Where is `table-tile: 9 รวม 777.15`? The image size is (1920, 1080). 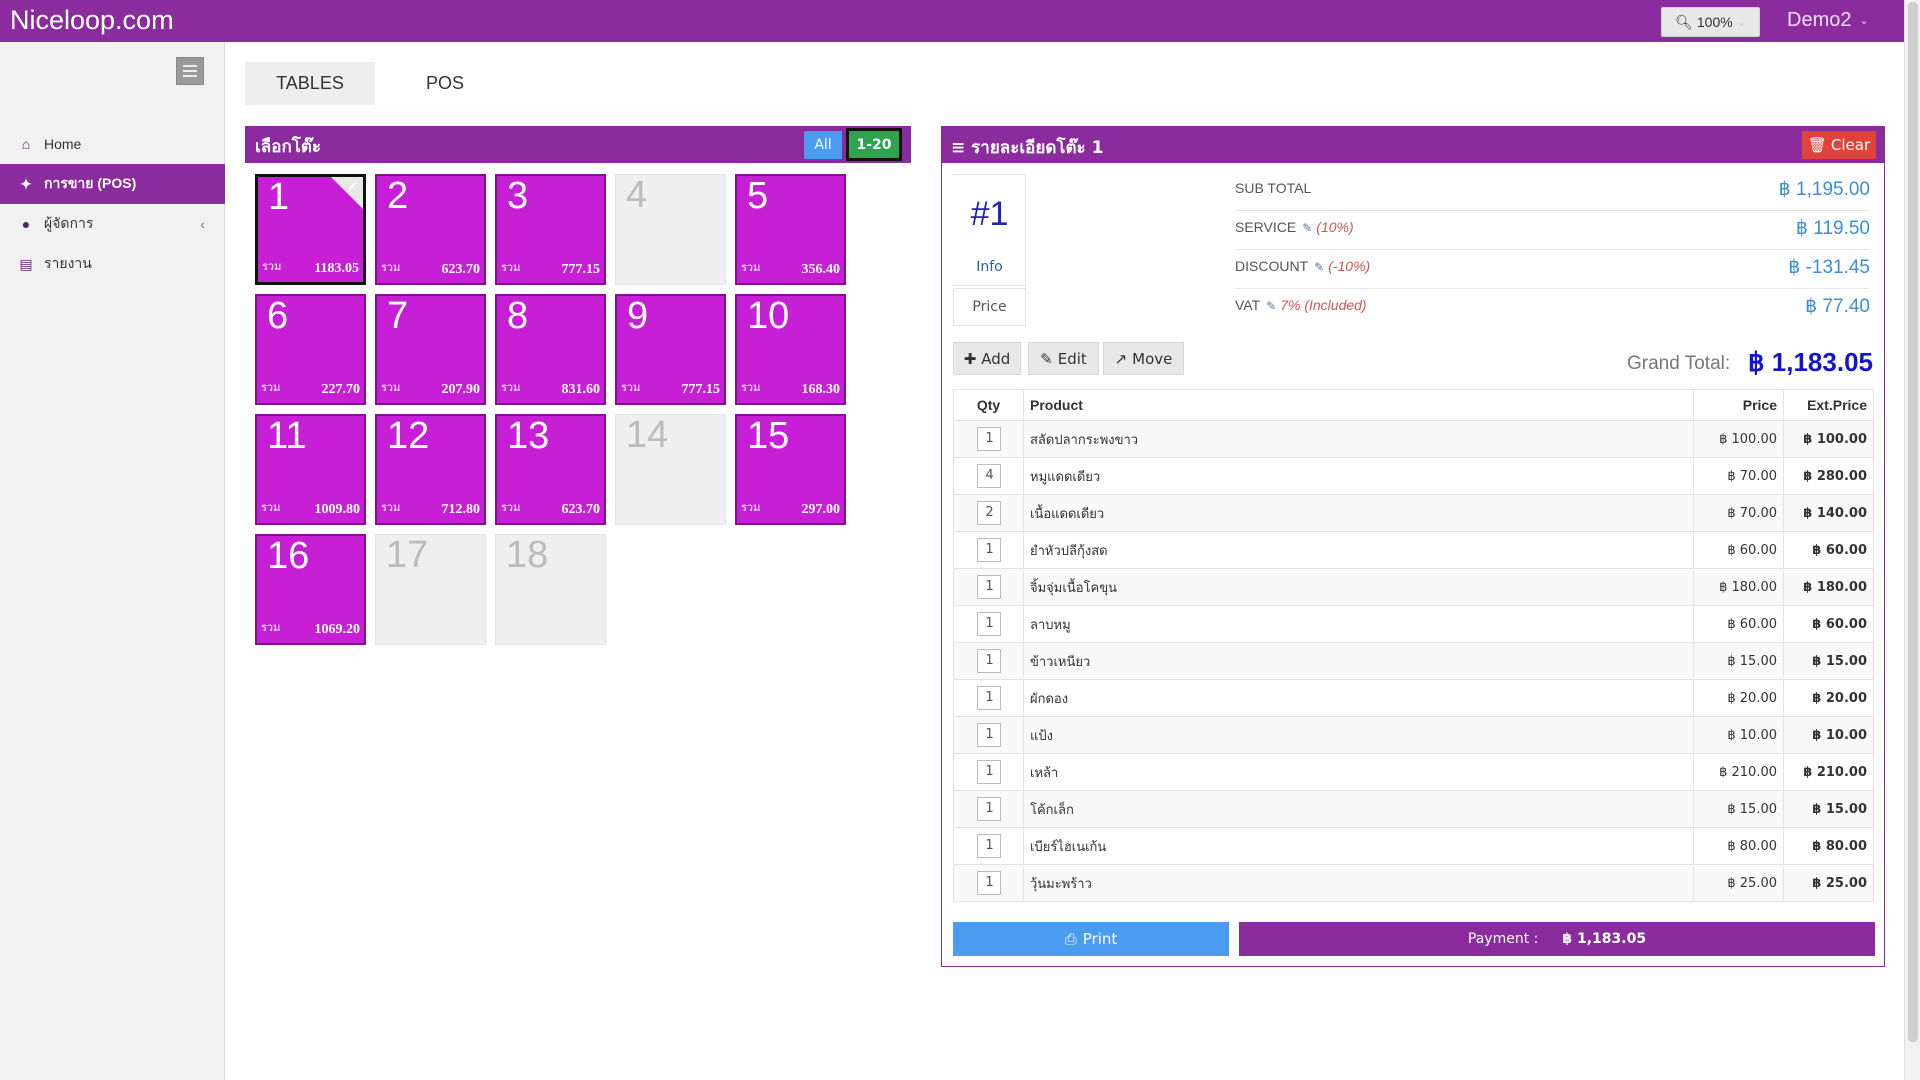
table-tile: 9 รวม 777.15 is located at coordinates (670, 349).